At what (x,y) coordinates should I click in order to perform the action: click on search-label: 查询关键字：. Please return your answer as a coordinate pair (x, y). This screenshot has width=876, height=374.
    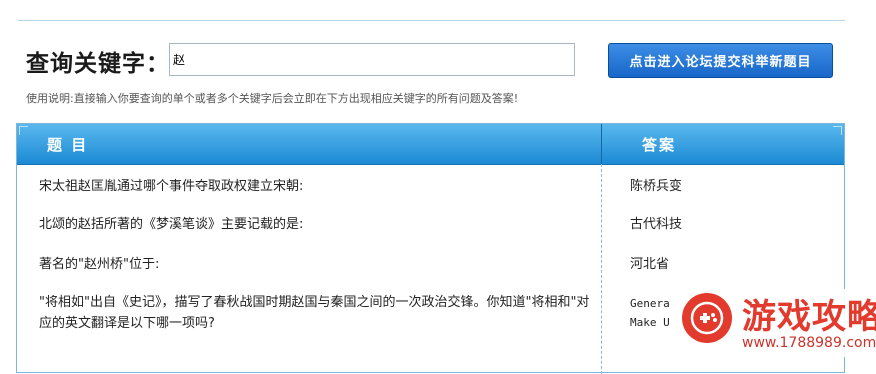
    Looking at the image, I should click on (98, 64).